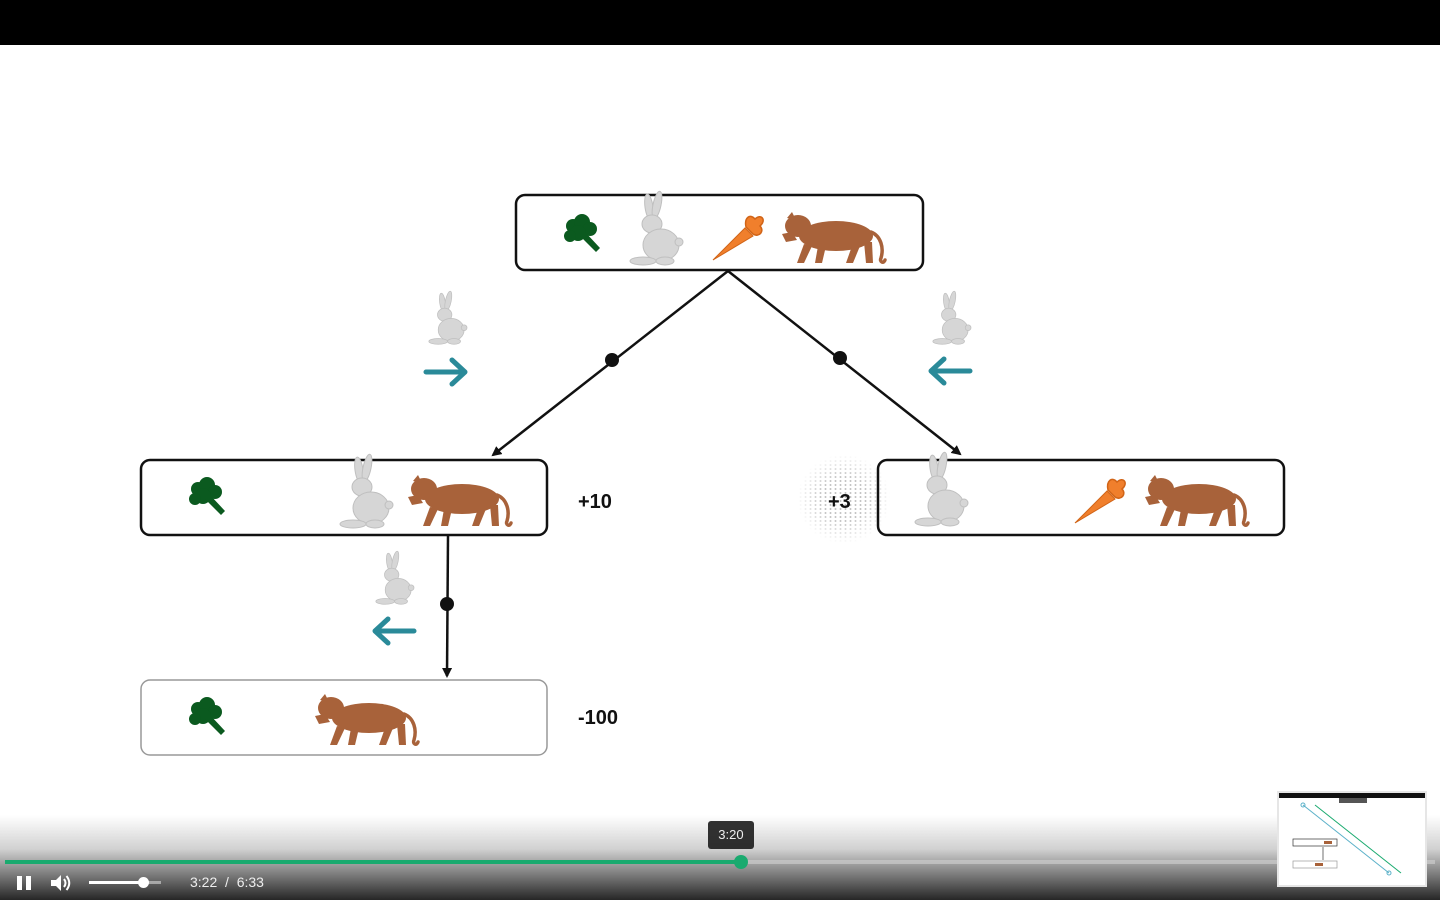  Describe the element at coordinates (204, 882) in the screenshot. I see `current-time: 3:22` at that location.